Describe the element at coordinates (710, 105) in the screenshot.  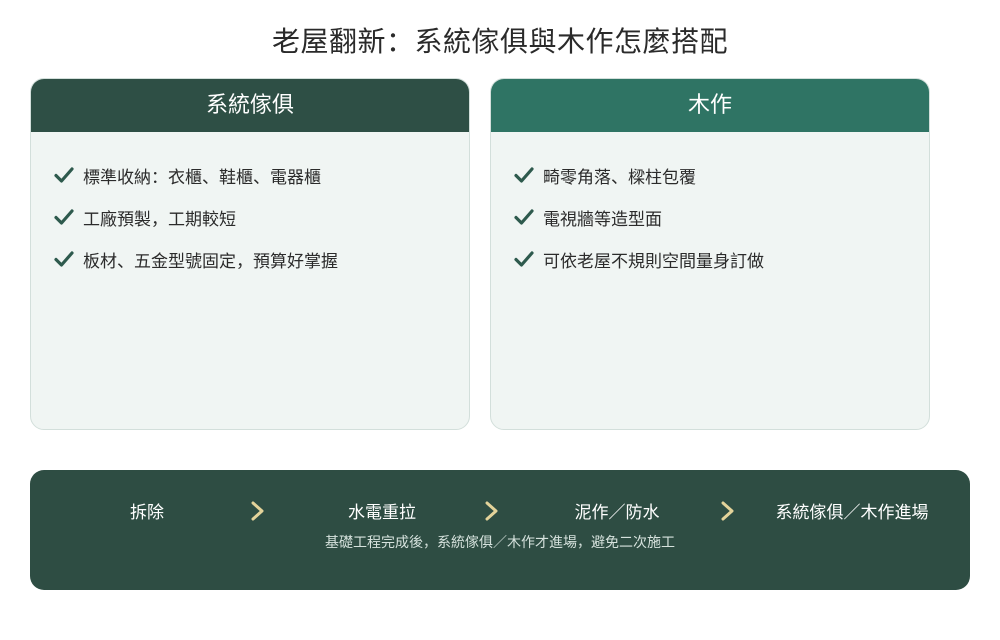
I see `card-heading: 木作` at that location.